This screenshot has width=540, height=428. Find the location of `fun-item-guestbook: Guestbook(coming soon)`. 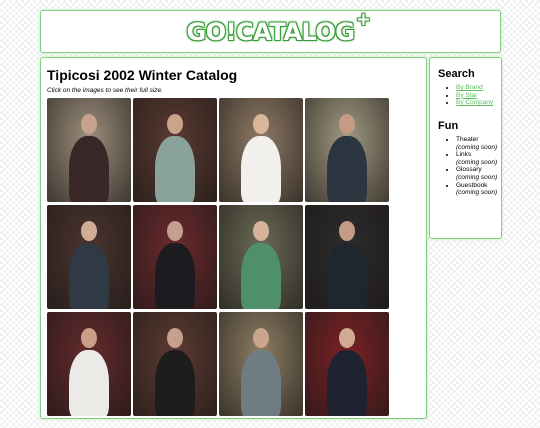

fun-item-guestbook: Guestbook(coming soon) is located at coordinates (478, 189).